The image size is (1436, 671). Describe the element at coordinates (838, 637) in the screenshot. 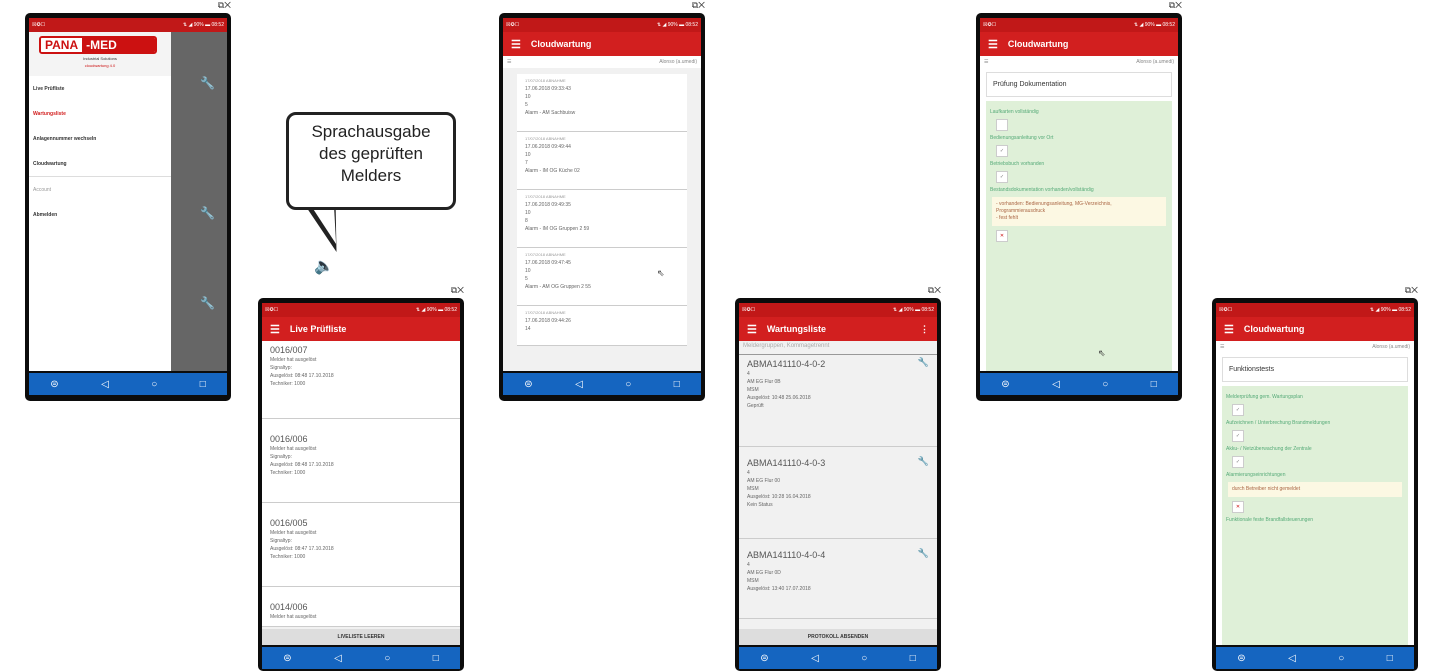

I see `send-protocol-button: PROTOKOLL ABSENDEN` at that location.